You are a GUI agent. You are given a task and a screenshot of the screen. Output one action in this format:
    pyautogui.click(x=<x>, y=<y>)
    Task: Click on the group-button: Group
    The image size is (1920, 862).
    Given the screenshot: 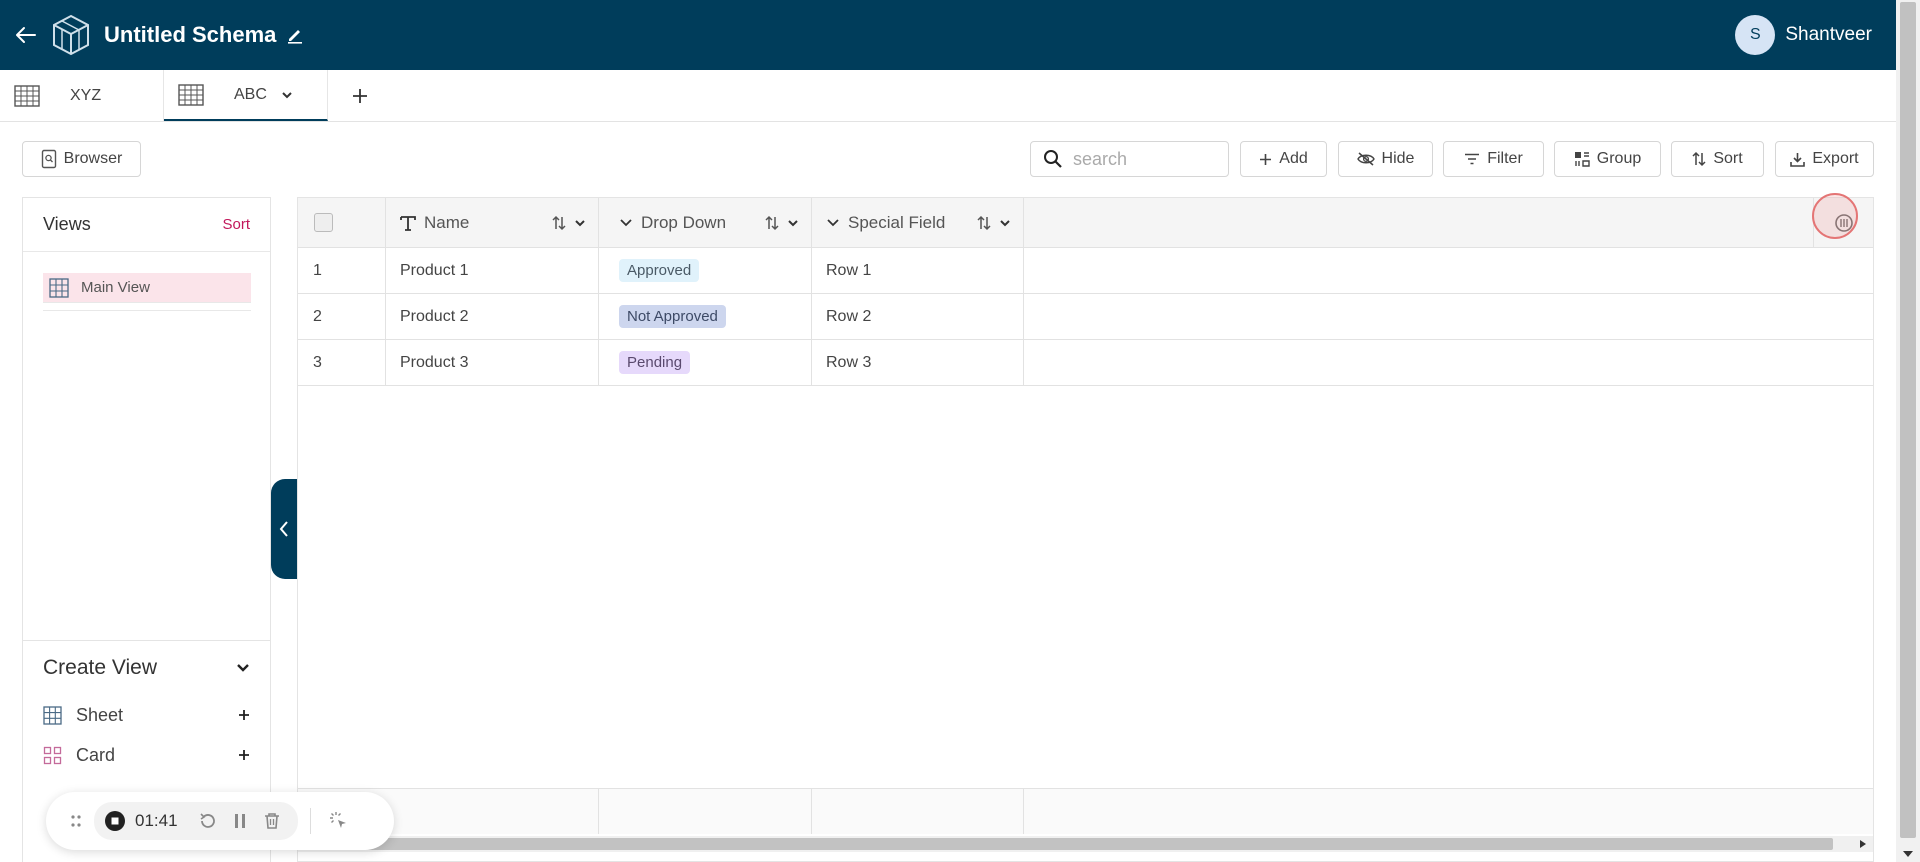 What is the action you would take?
    pyautogui.click(x=1607, y=159)
    